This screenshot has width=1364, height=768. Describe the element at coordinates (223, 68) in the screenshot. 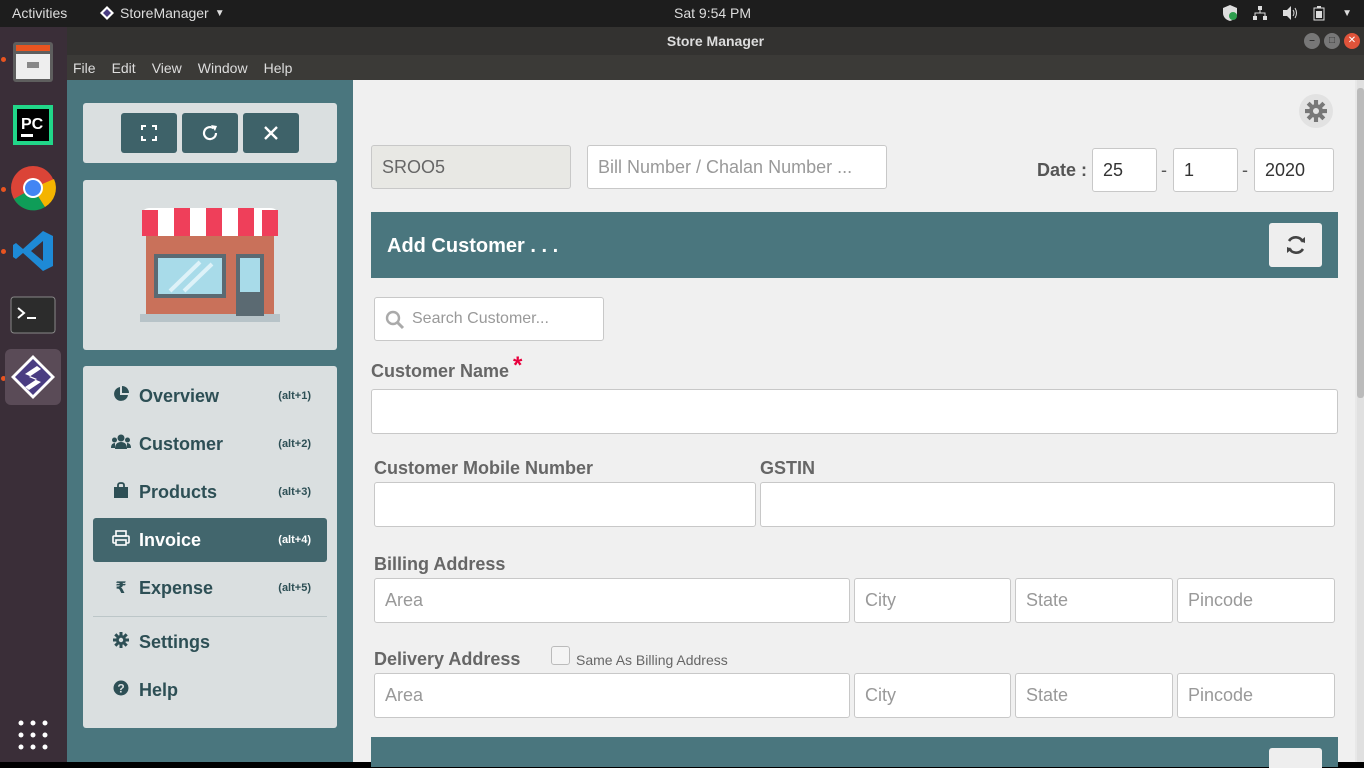

I see `menu-window: Window` at that location.